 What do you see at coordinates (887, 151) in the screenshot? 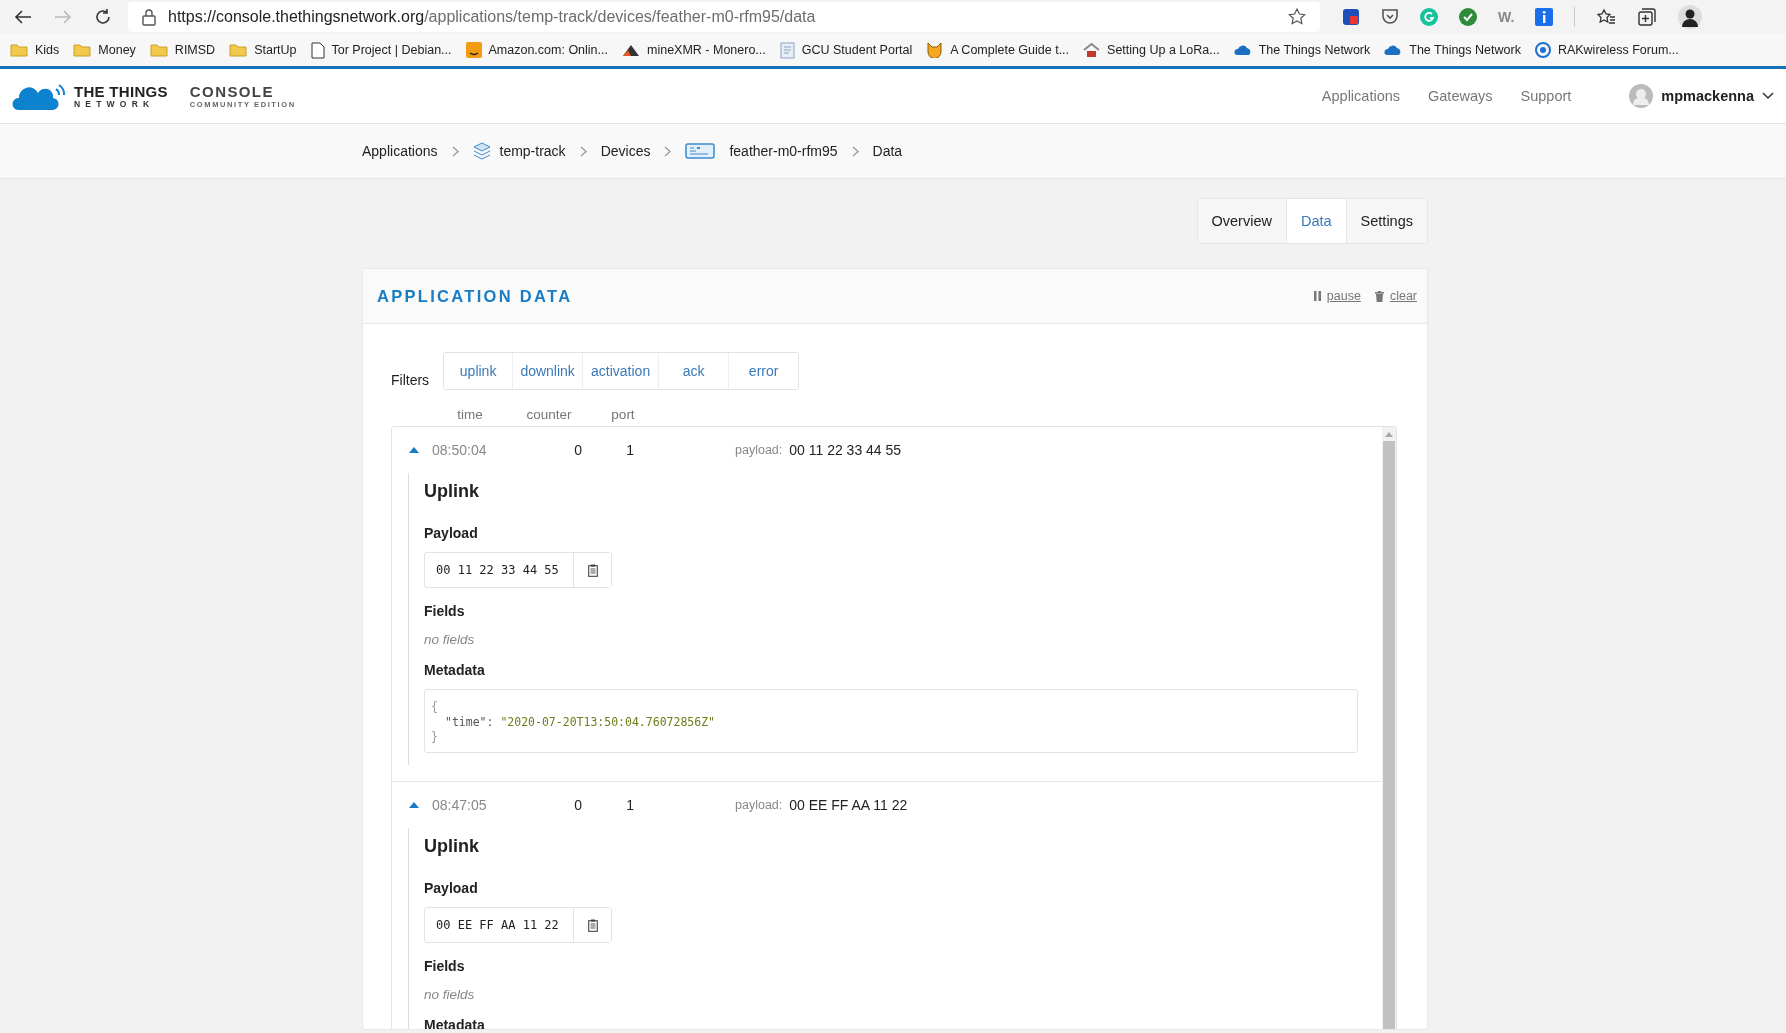
I see `breadcrumb-link: Data` at bounding box center [887, 151].